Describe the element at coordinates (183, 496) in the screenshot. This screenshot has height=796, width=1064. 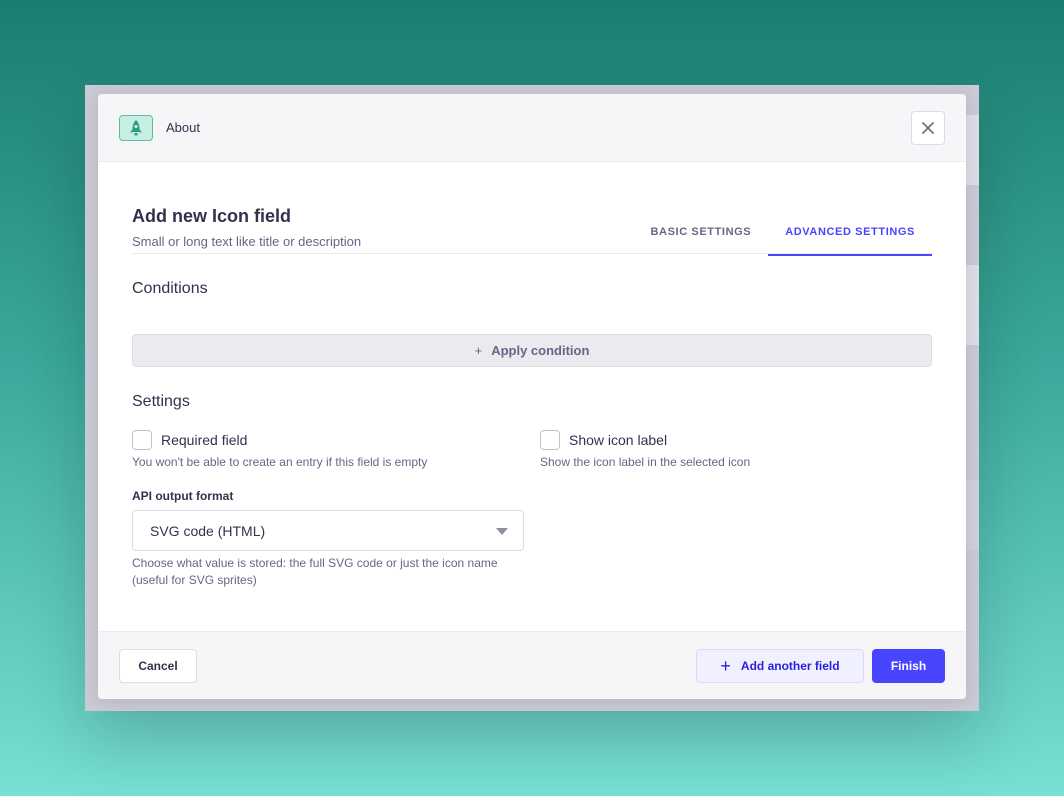
I see `api-output-format-label: API output format` at that location.